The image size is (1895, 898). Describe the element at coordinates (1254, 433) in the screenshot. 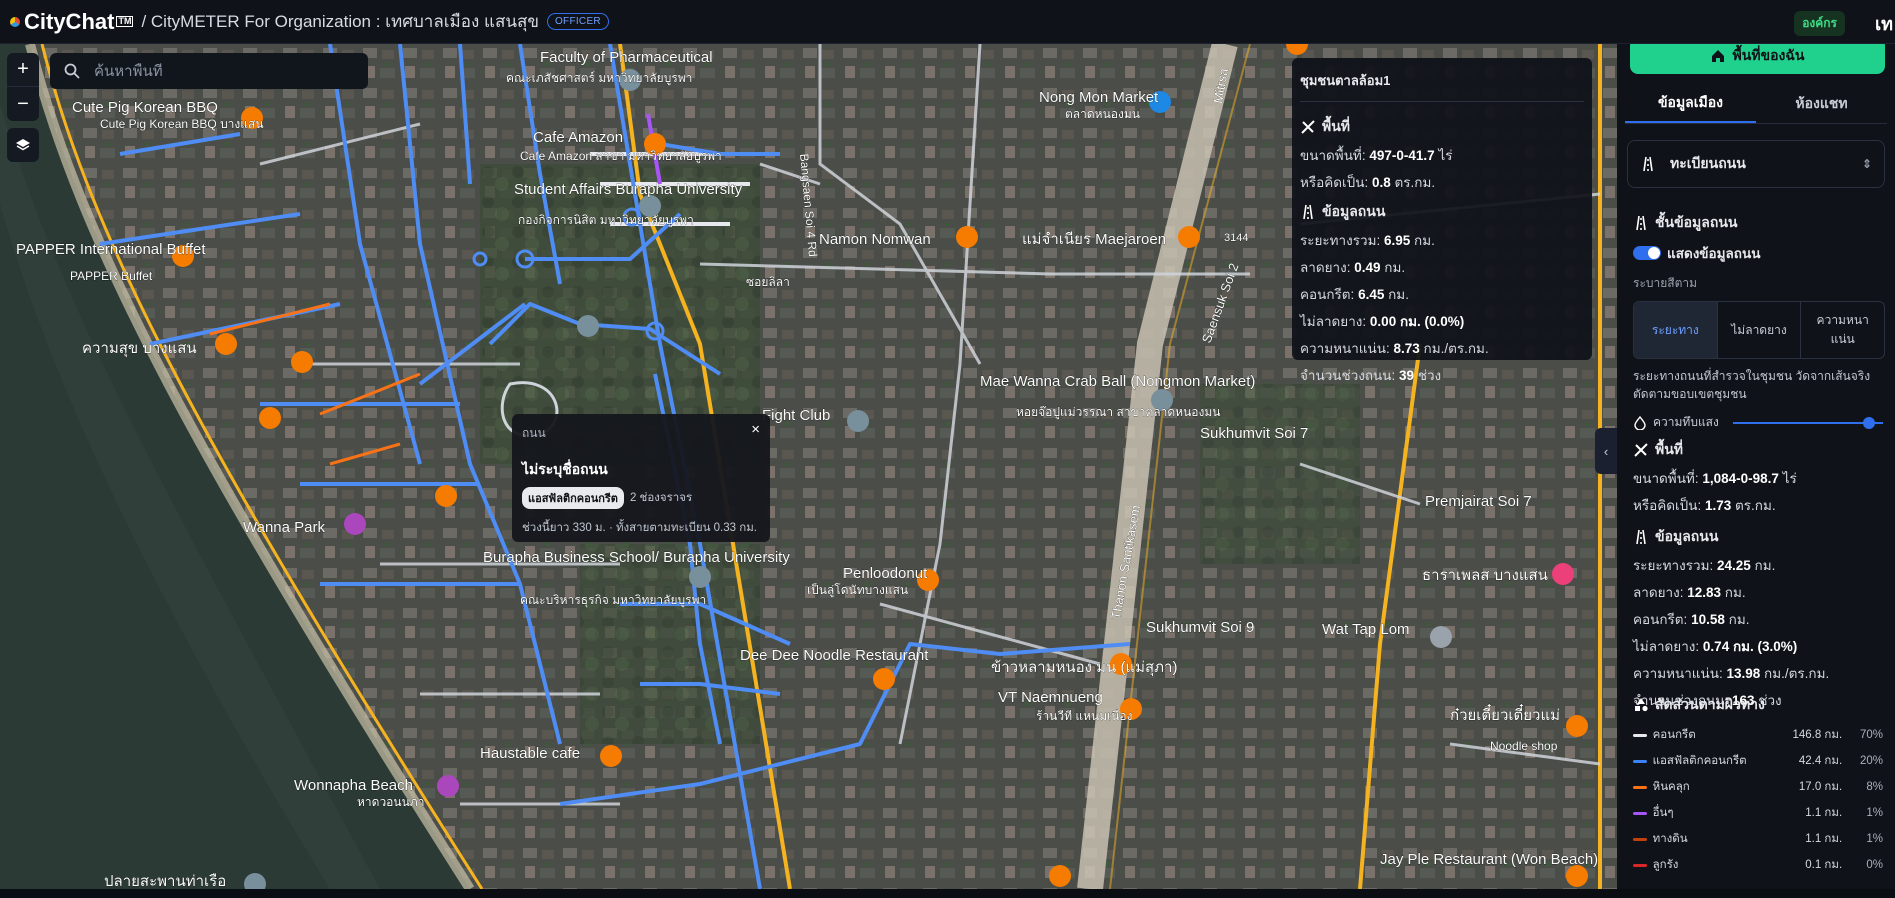

I see `map-label: Sukhumvit Soi 7` at that location.